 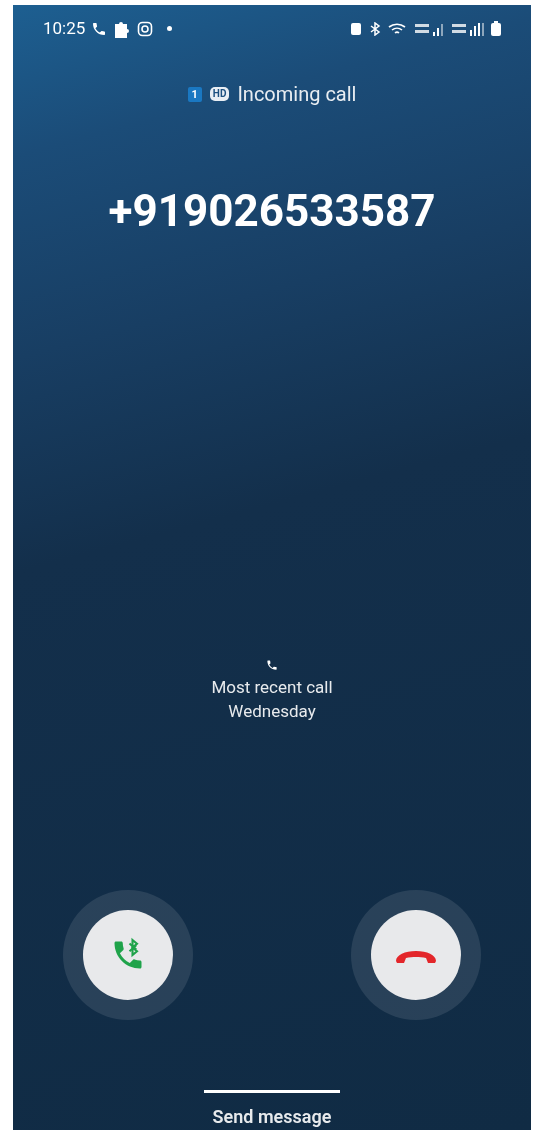 I want to click on call-status: Incoming call, so click(x=297, y=94).